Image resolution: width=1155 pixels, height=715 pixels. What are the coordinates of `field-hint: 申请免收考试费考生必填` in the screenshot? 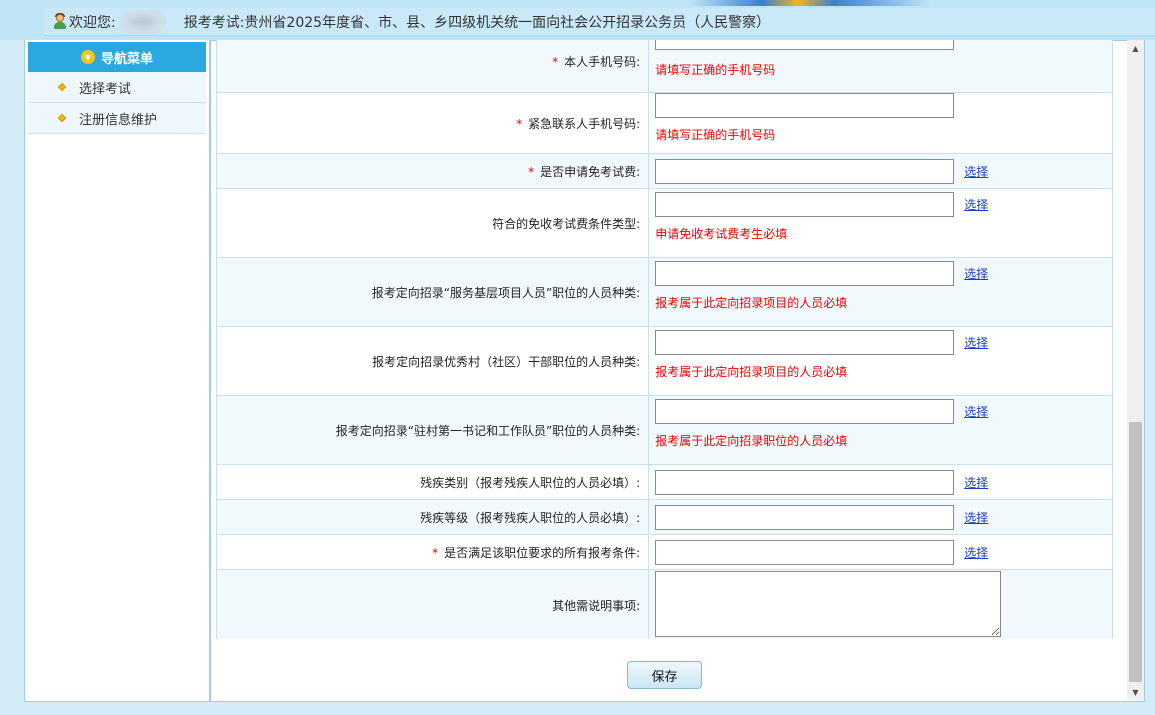 It's located at (721, 234).